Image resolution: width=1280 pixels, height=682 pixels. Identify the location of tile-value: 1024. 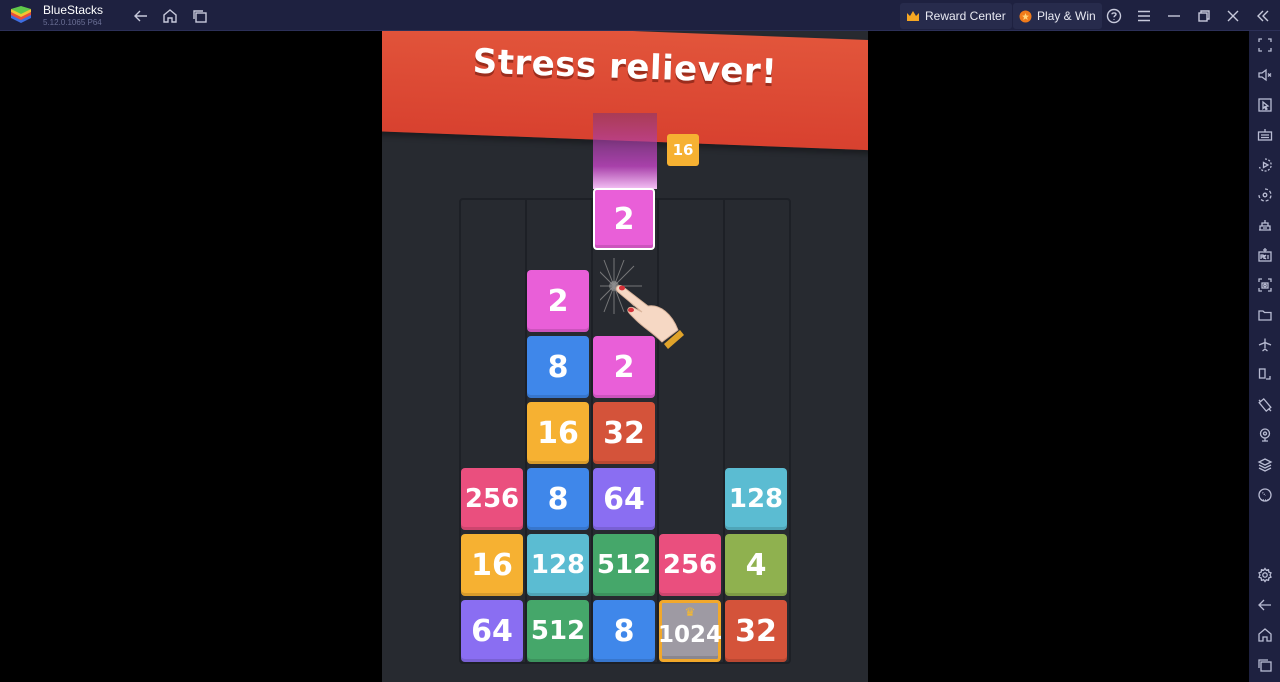
(690, 635).